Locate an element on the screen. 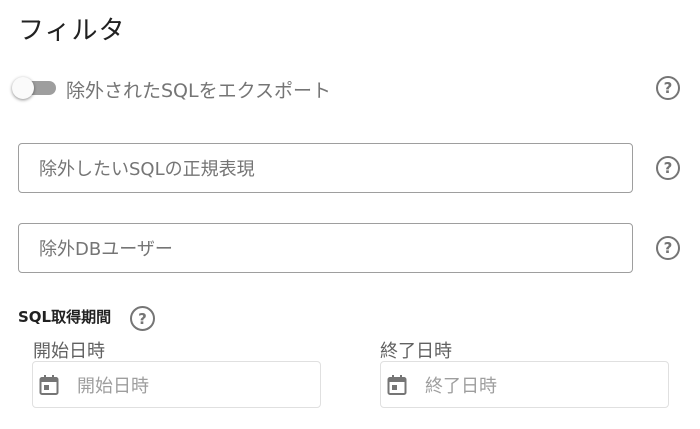  exclude-sql-regex-placeholder: 除外したいSQLの正規表現 is located at coordinates (147, 169).